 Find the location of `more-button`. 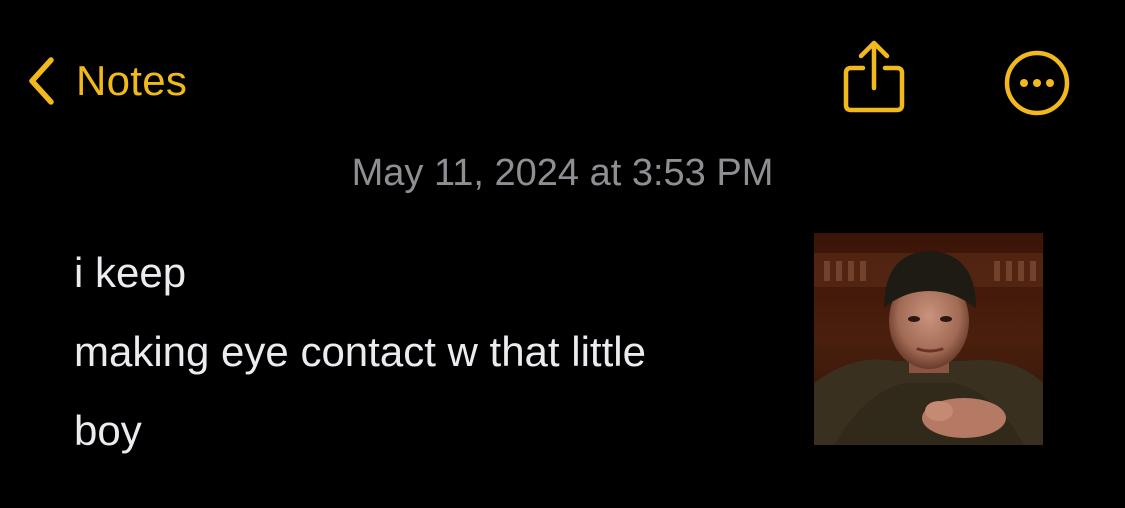

more-button is located at coordinates (1037, 83).